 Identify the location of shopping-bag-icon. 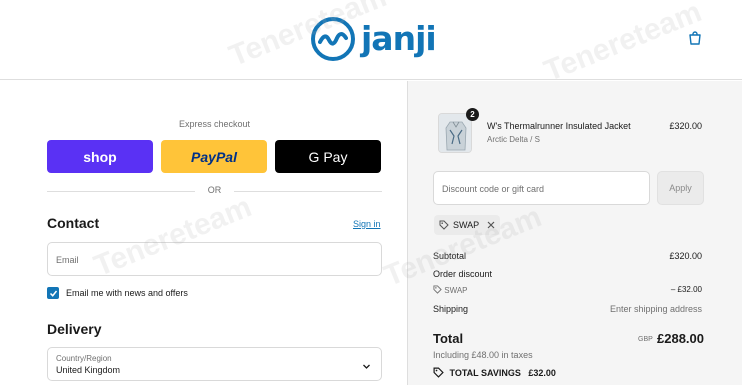
(695, 38).